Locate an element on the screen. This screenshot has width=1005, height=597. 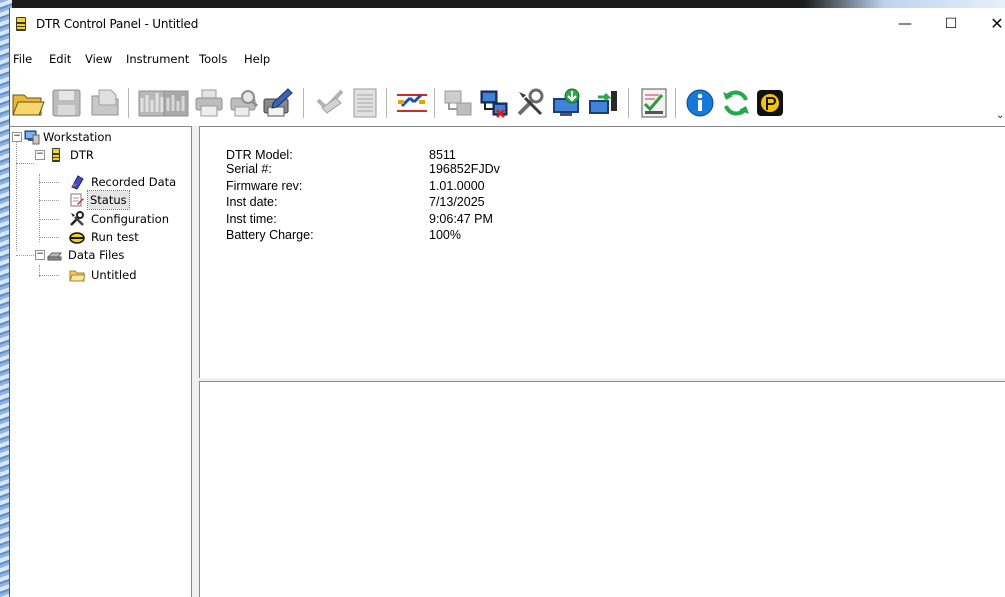
test-report-icon is located at coordinates (654, 103).